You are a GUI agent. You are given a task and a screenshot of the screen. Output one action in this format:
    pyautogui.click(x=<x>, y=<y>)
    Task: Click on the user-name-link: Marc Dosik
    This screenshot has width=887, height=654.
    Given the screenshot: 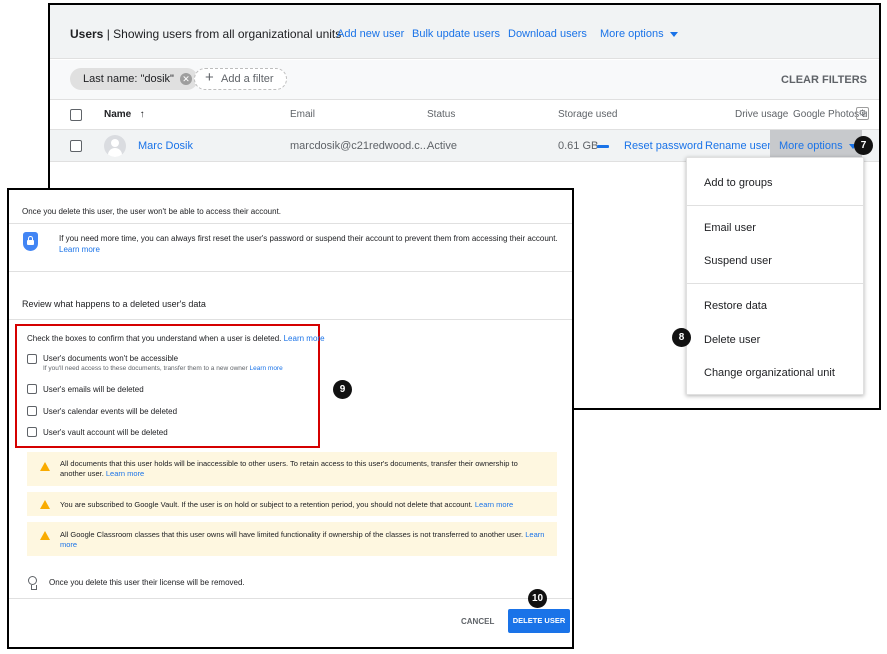 What is the action you would take?
    pyautogui.click(x=165, y=146)
    